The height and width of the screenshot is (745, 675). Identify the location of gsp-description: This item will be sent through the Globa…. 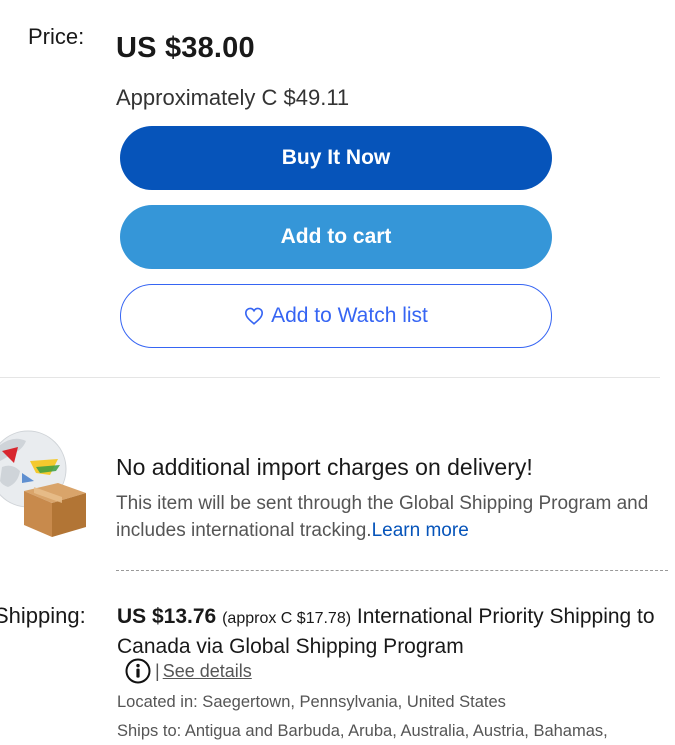
(391, 517).